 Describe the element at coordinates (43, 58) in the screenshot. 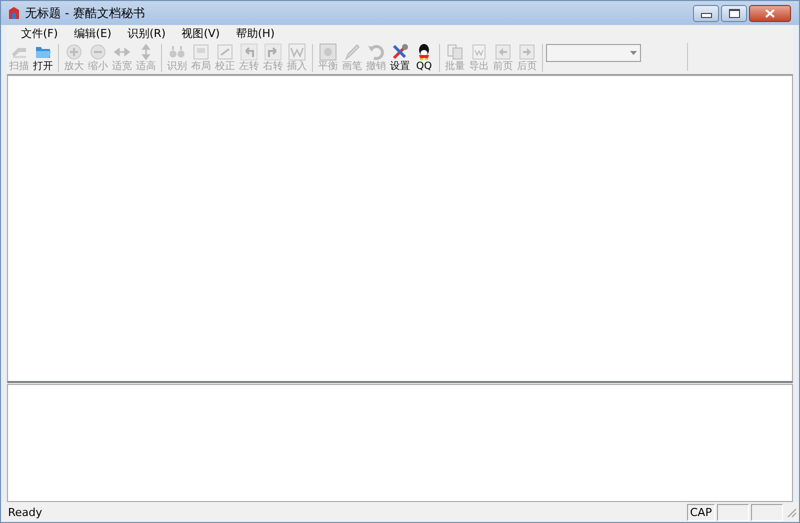

I see `toolbar-button: 打开` at that location.